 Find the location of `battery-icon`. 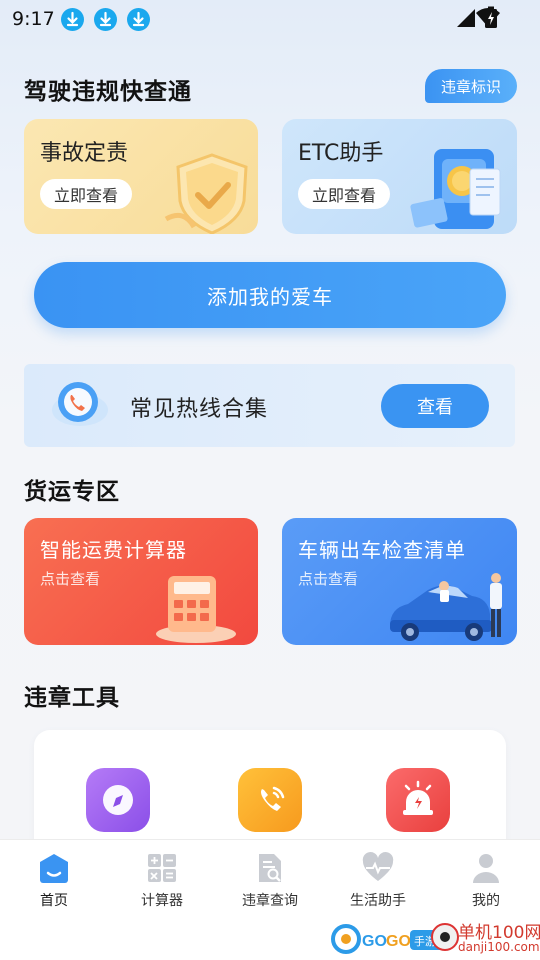

battery-icon is located at coordinates (491, 19).